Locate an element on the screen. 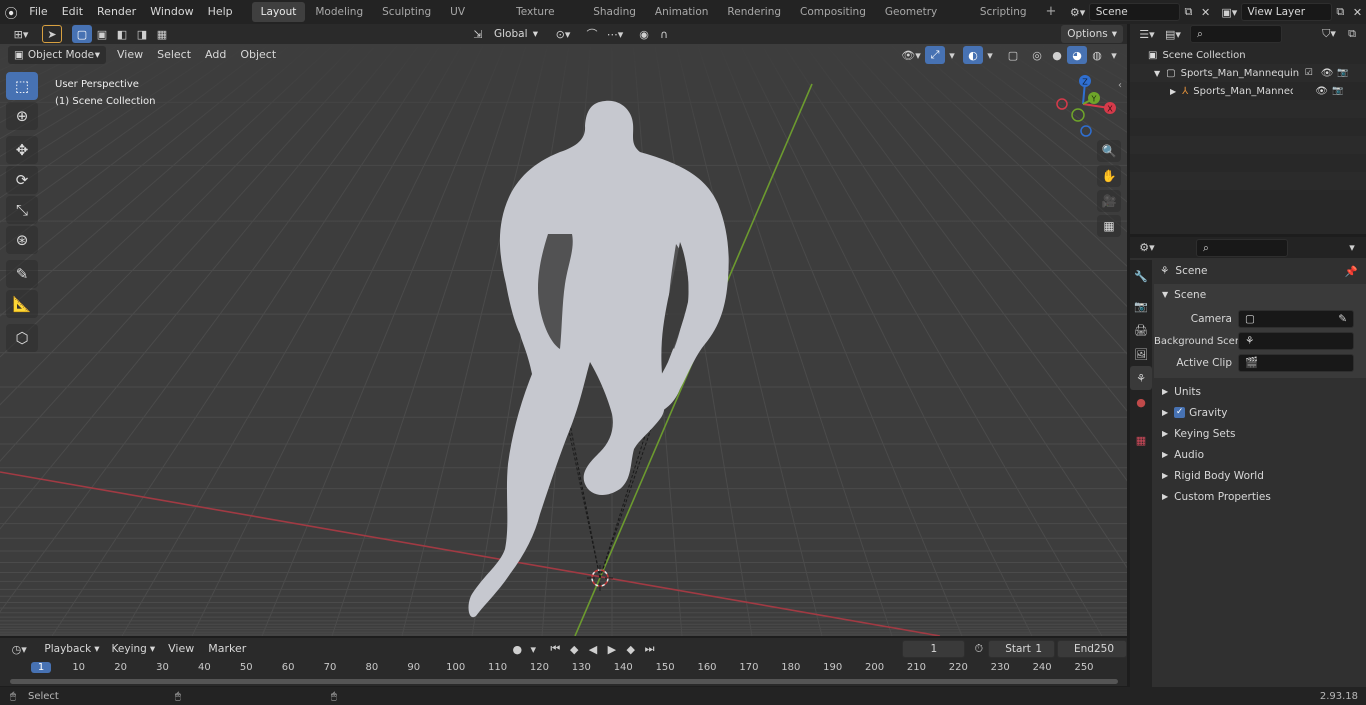 The image size is (1366, 705). properties-editor-type-icon: ⚙▾ is located at coordinates (1147, 248).